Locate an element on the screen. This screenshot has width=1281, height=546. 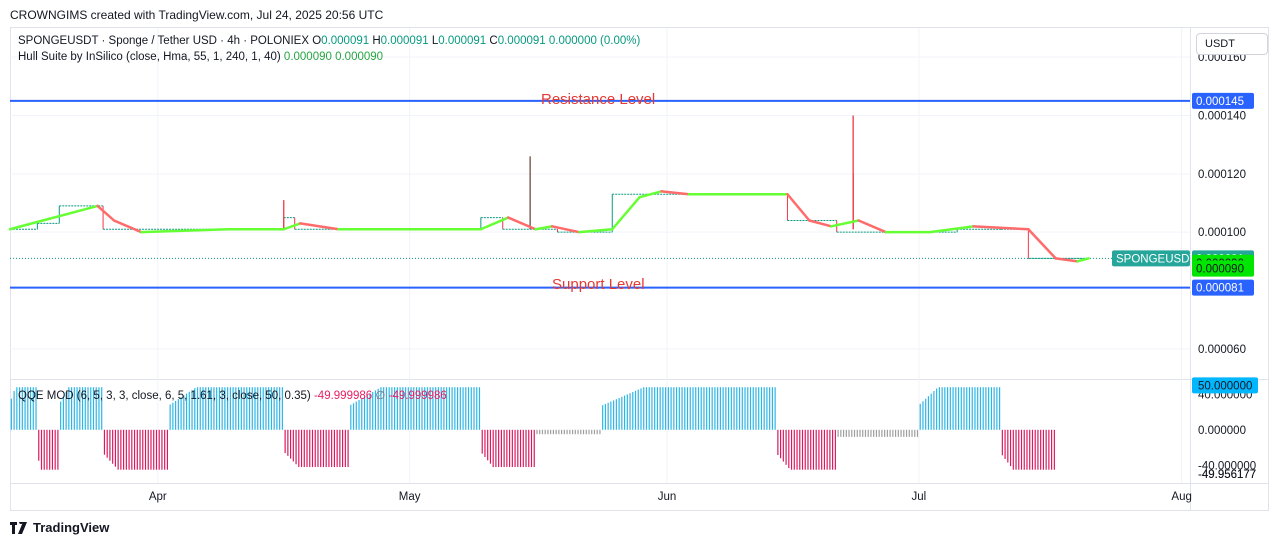
hull-value-1: 0.000090 is located at coordinates (307, 57).